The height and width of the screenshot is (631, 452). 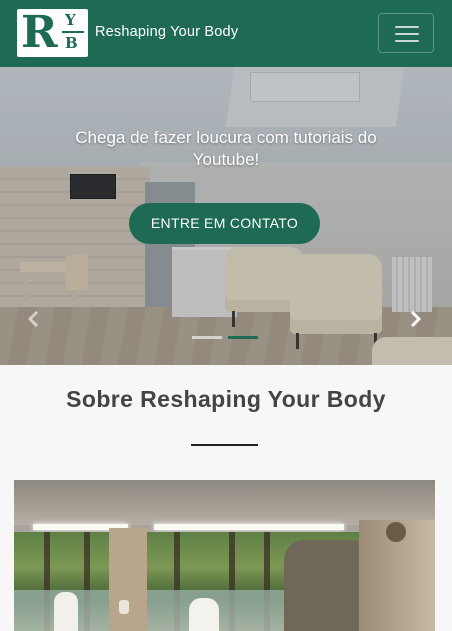 What do you see at coordinates (416, 319) in the screenshot?
I see `chevron-right-icon` at bounding box center [416, 319].